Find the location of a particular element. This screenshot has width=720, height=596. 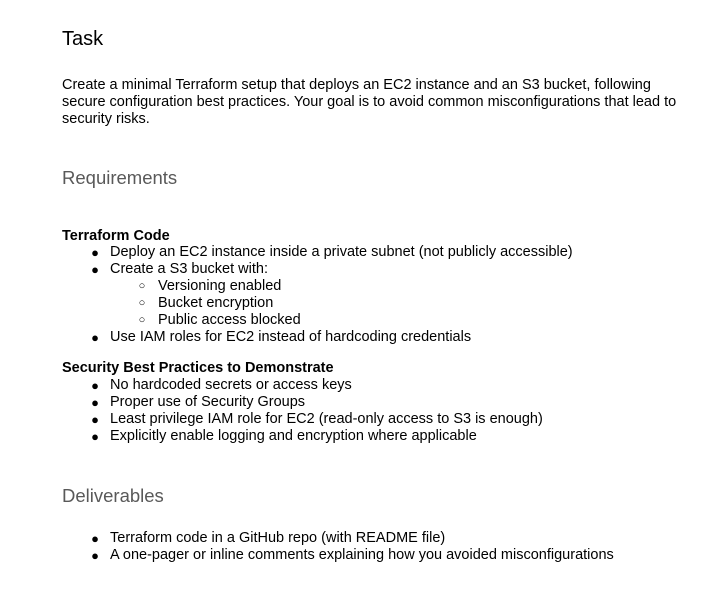

terraform-code-heading: Terraform Code is located at coordinates (116, 236).